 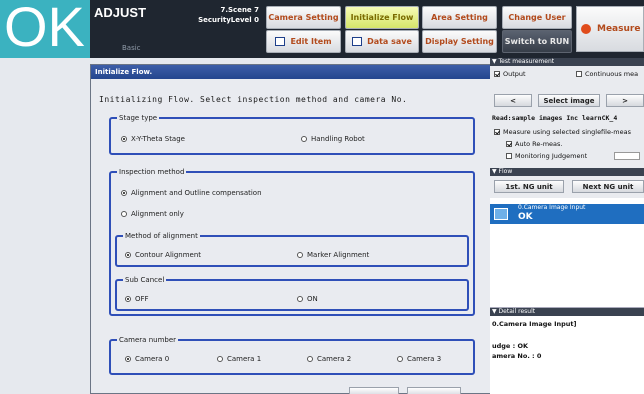 I want to click on monitoring-judgement-input, so click(x=627, y=156).